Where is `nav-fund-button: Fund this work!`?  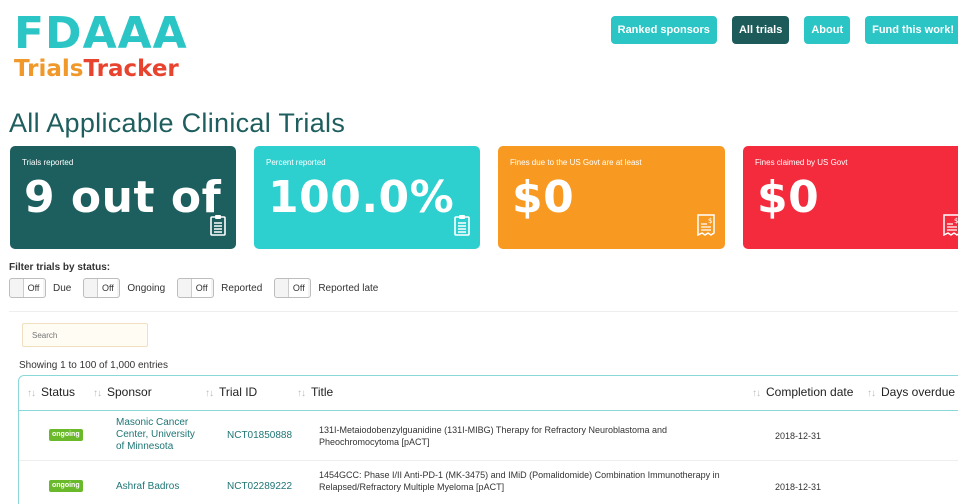 nav-fund-button: Fund this work! is located at coordinates (911, 30).